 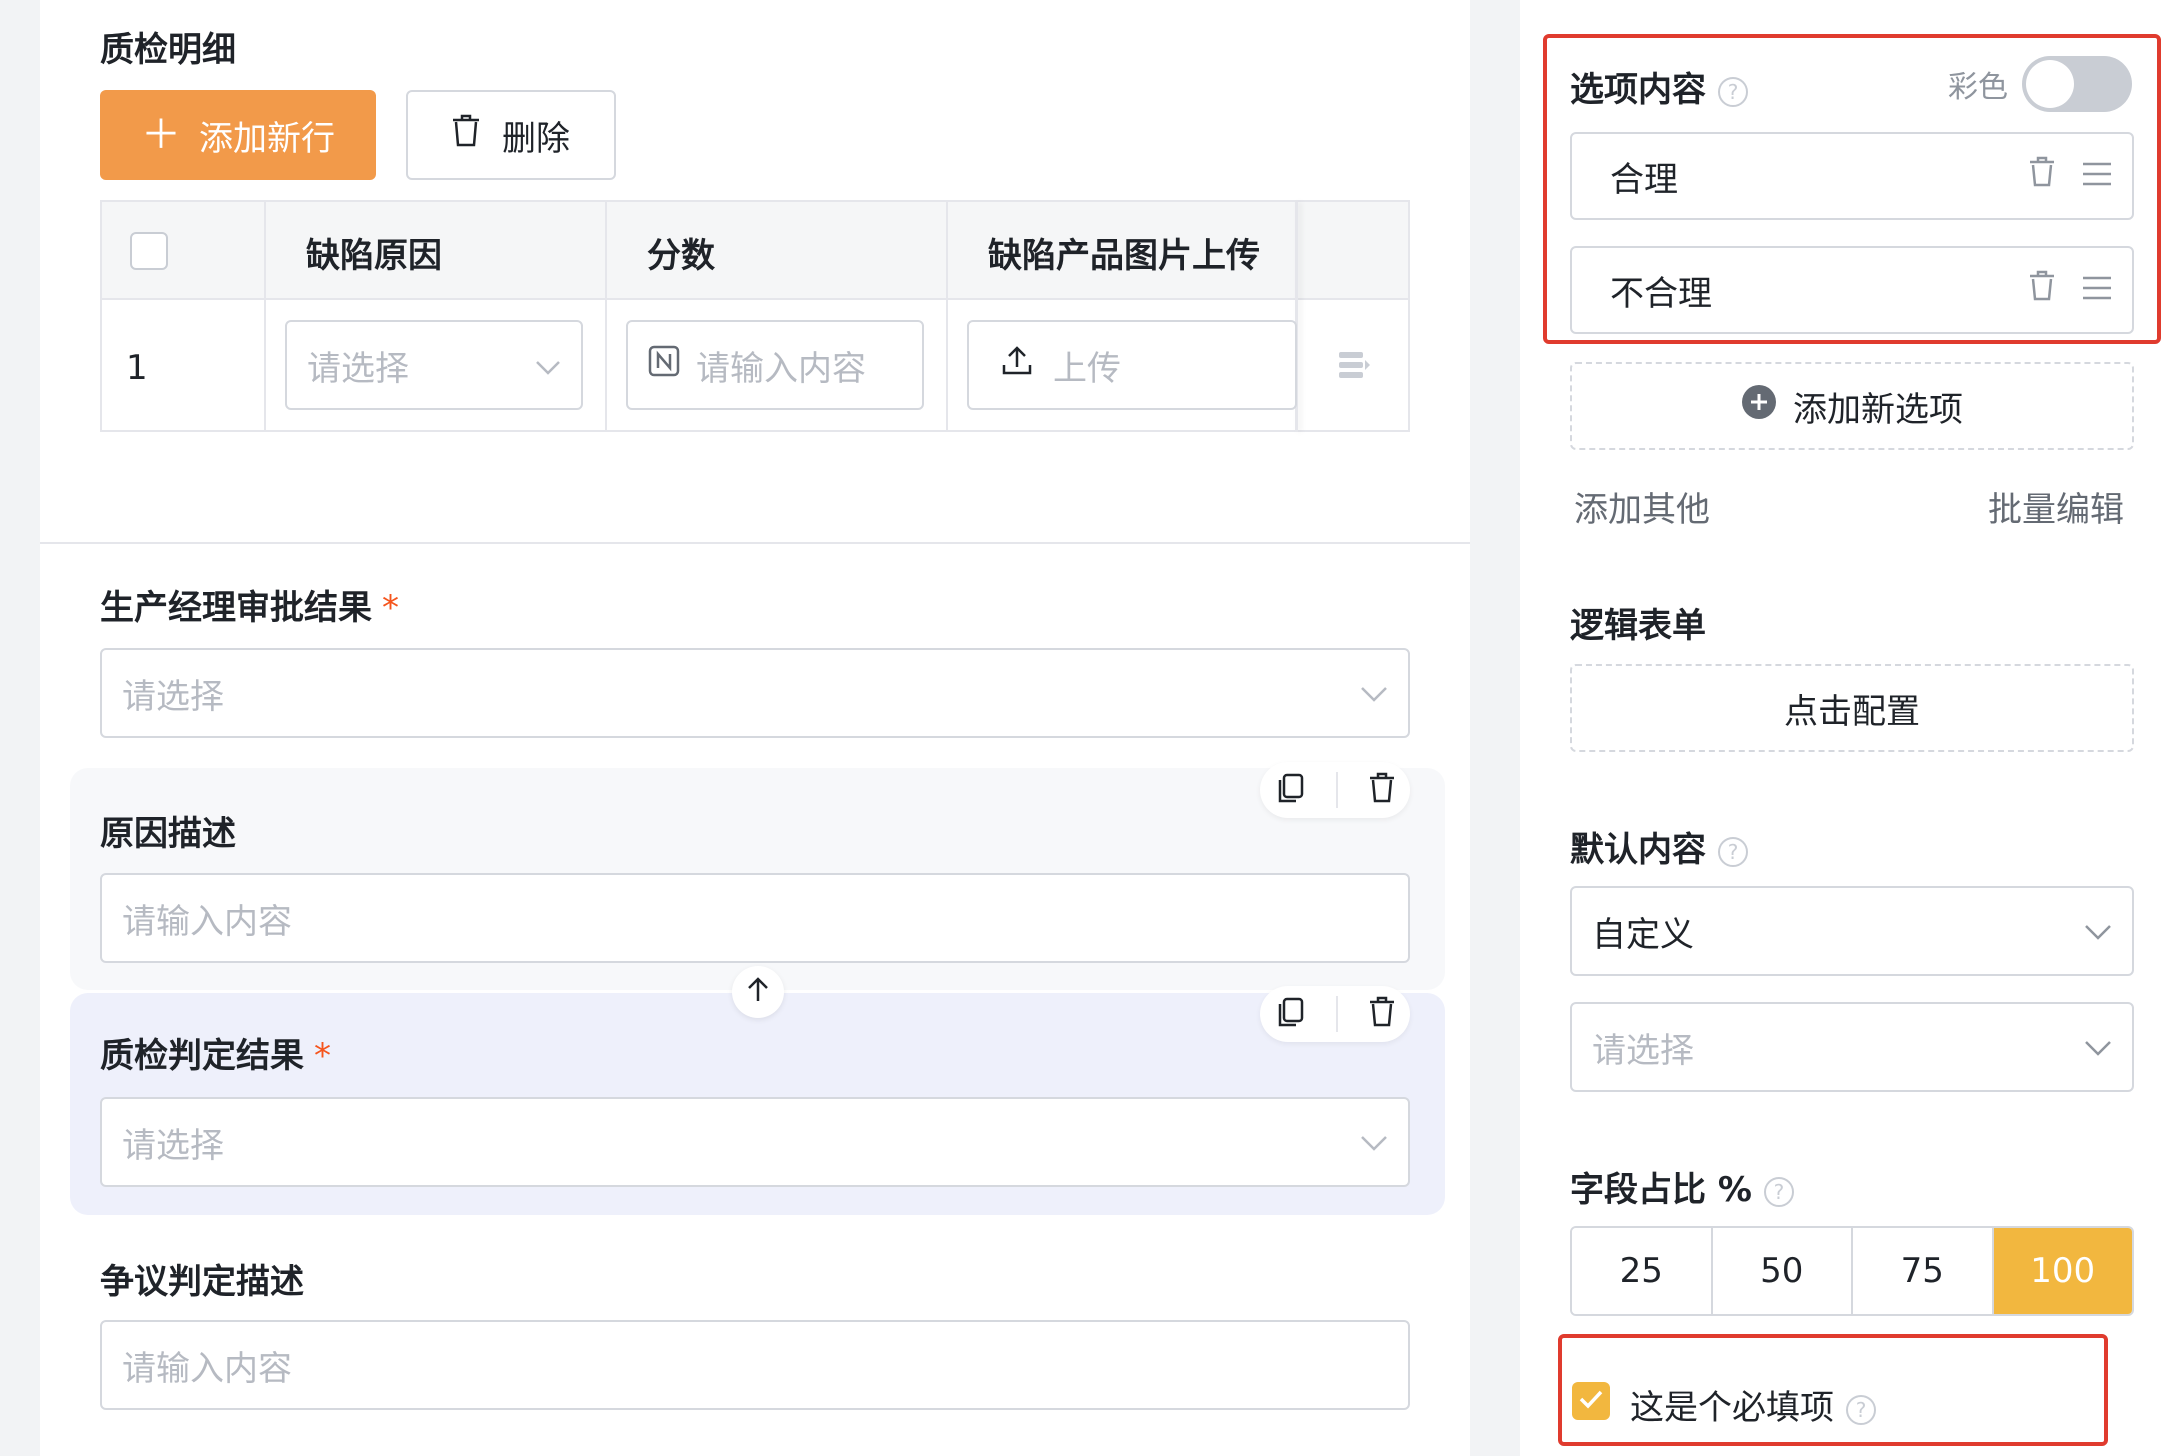 What do you see at coordinates (1852, 1047) in the screenshot?
I see `default-value-select: 请选择` at bounding box center [1852, 1047].